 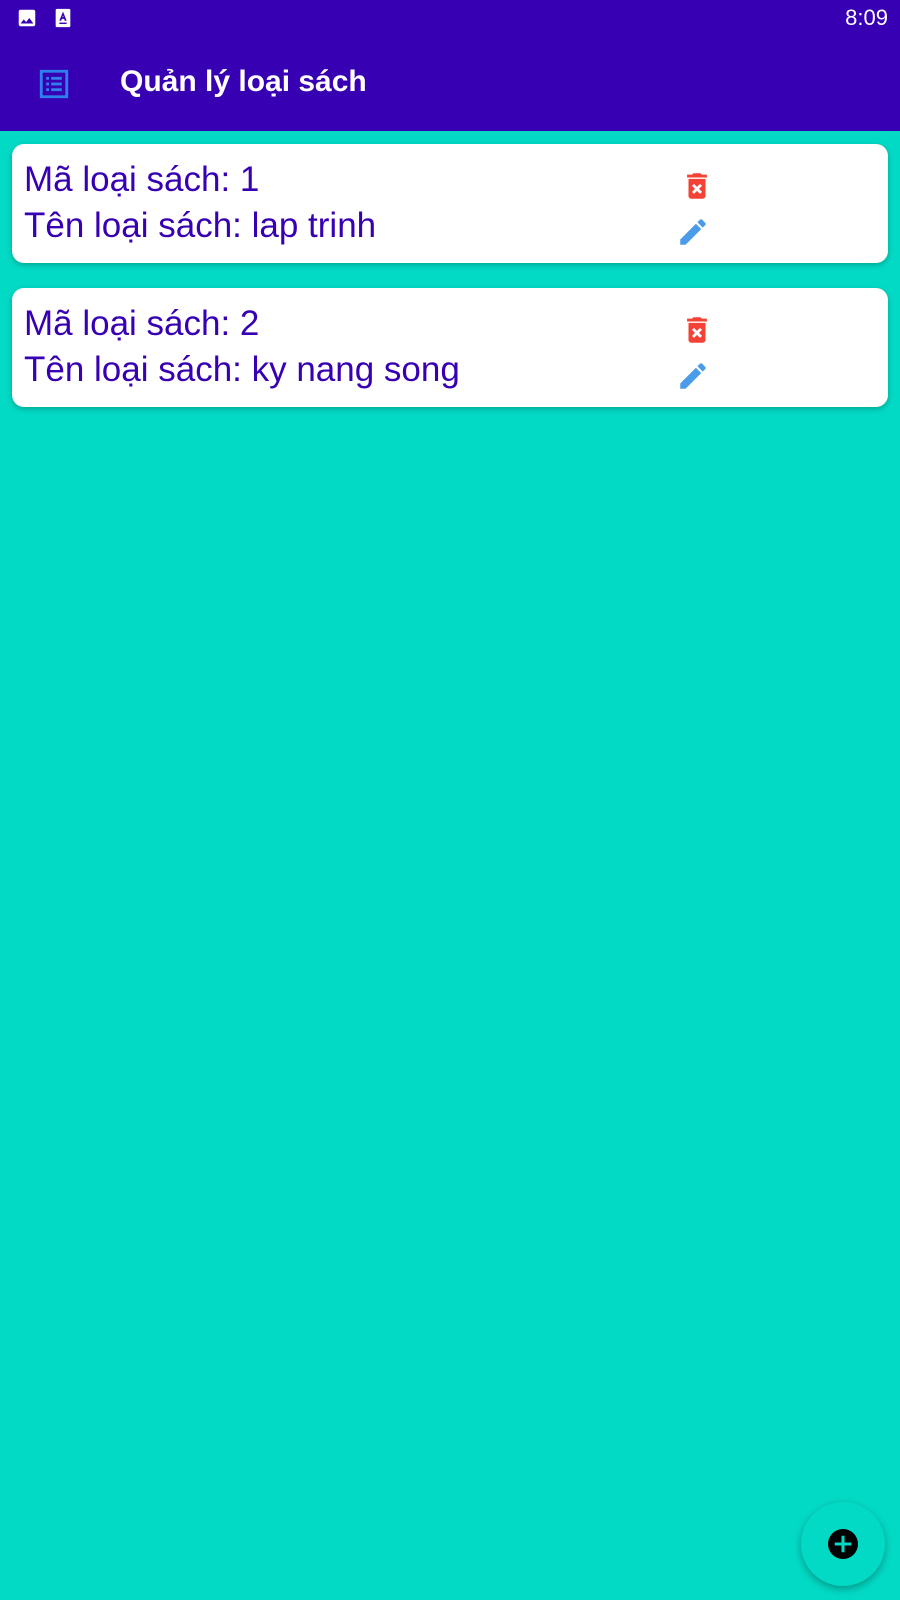 What do you see at coordinates (242, 369) in the screenshot?
I see `category-name: Tên loại sách: ky nang song` at bounding box center [242, 369].